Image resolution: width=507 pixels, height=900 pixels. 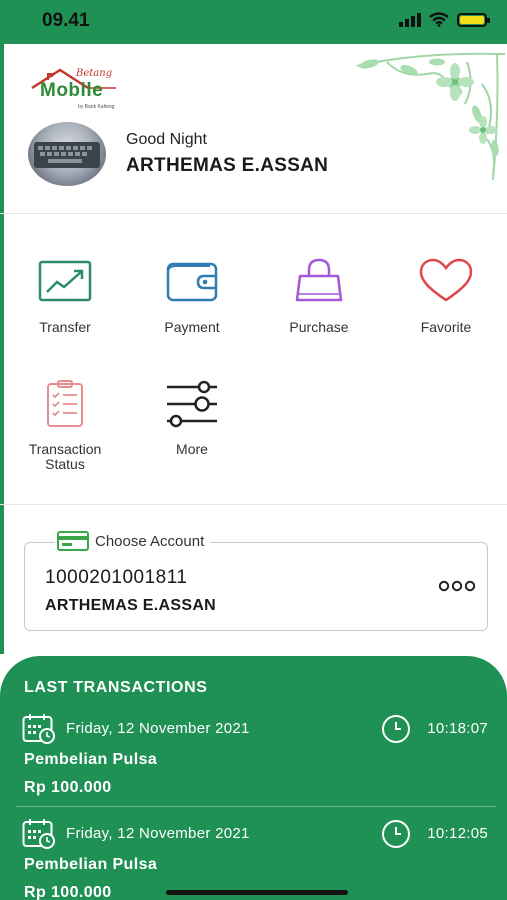 What do you see at coordinates (72, 90) in the screenshot?
I see `logo-main-text: Mobile` at bounding box center [72, 90].